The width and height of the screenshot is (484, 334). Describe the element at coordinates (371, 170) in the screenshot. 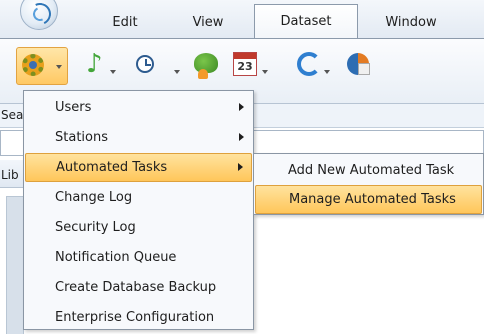

I see `menu-item-label: Add New Automated Task` at that location.